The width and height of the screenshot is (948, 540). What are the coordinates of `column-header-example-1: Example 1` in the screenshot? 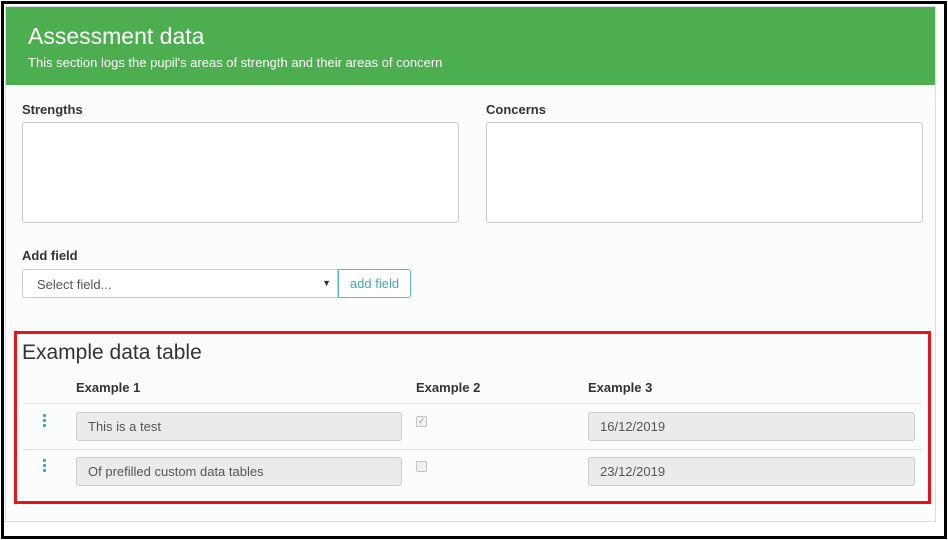 It's located at (108, 387).